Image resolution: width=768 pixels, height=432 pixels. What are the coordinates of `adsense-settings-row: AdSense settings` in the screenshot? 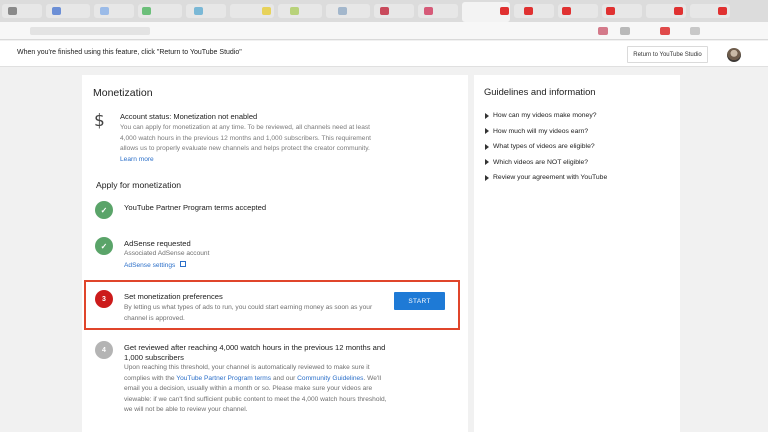 It's located at (155, 266).